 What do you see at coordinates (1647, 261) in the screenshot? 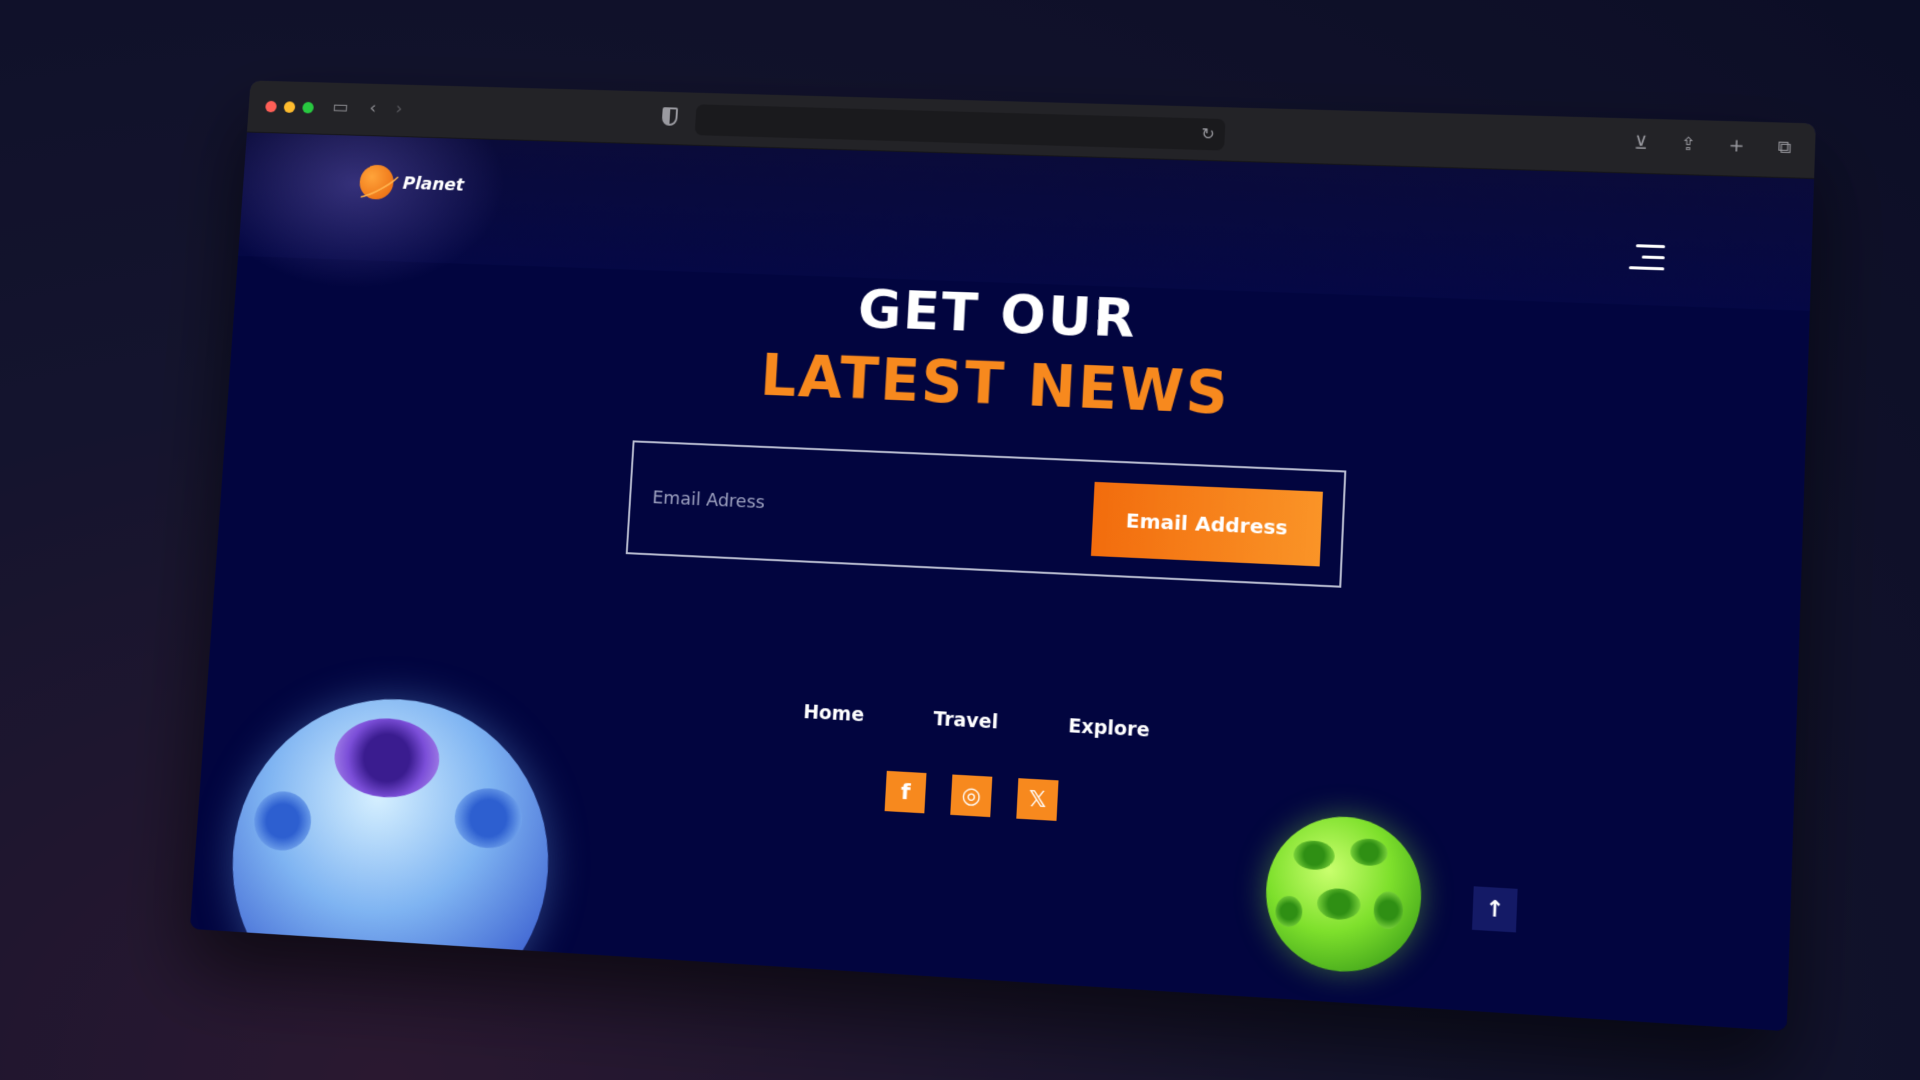
I see `hamburger-icon` at bounding box center [1647, 261].